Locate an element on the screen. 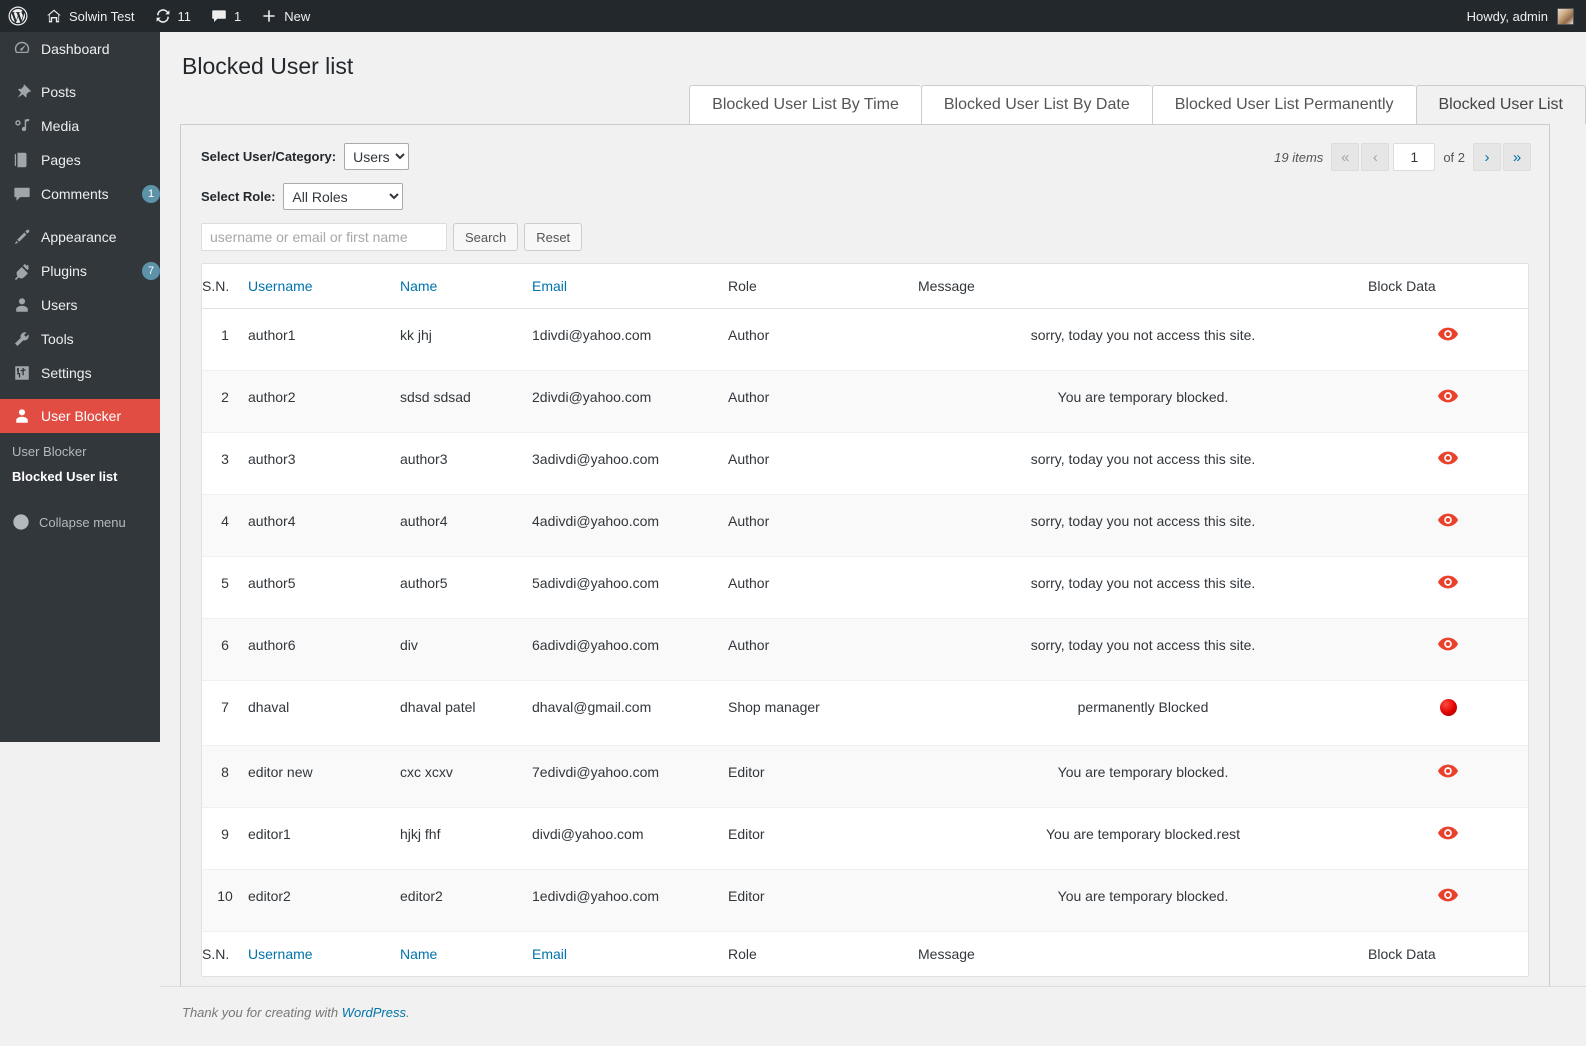  cell-name: sdsd sdsad is located at coordinates (466, 401).